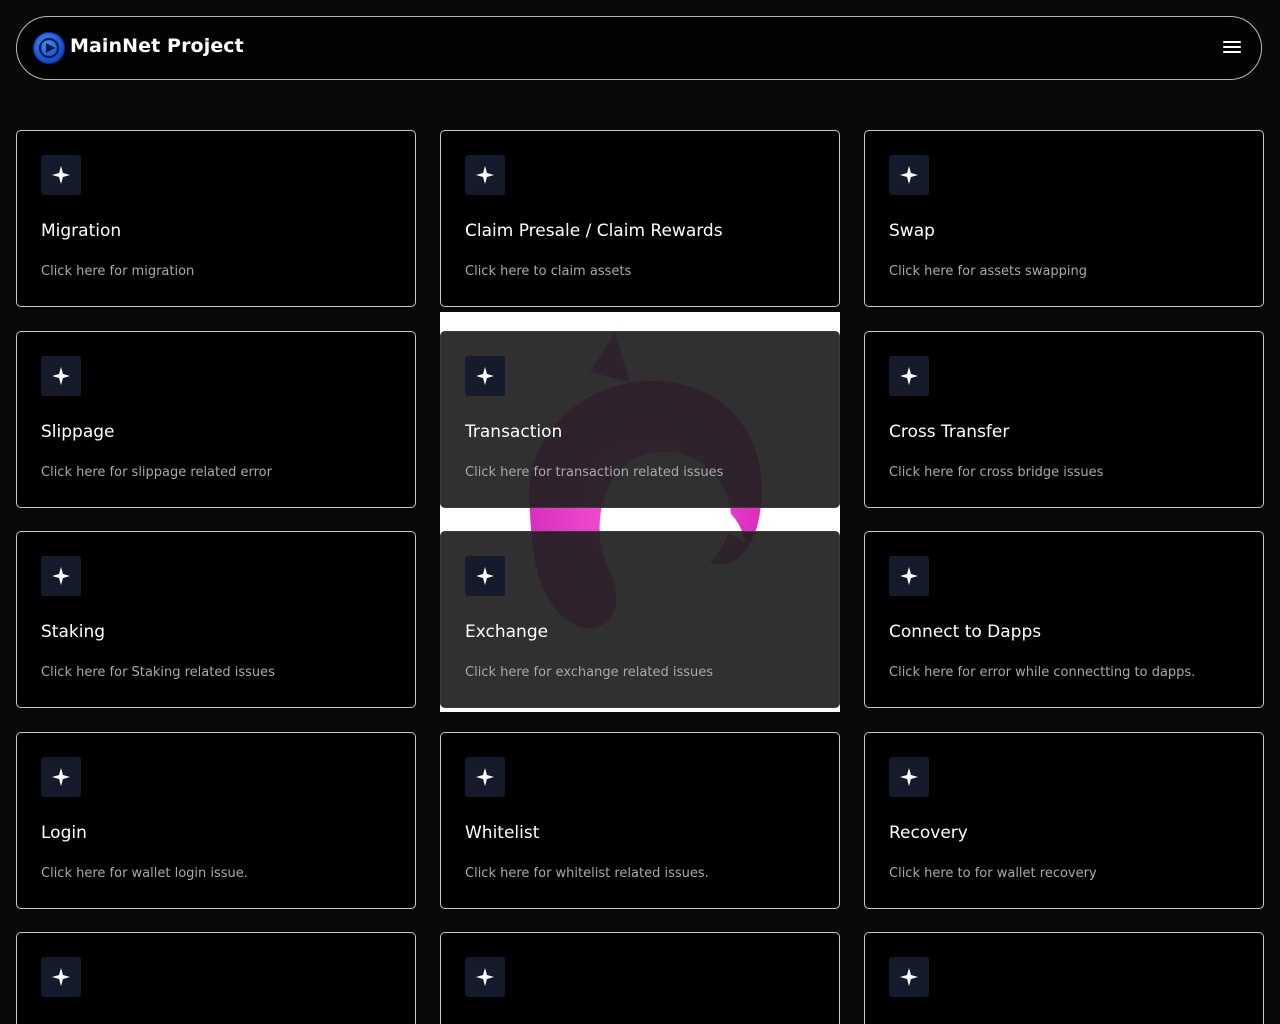 The height and width of the screenshot is (1024, 1280). I want to click on card-title: Cross Transfer, so click(949, 432).